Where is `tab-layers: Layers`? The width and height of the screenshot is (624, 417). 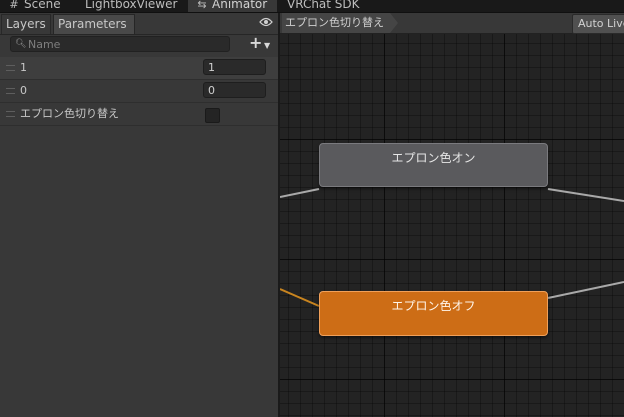 tab-layers: Layers is located at coordinates (26, 24).